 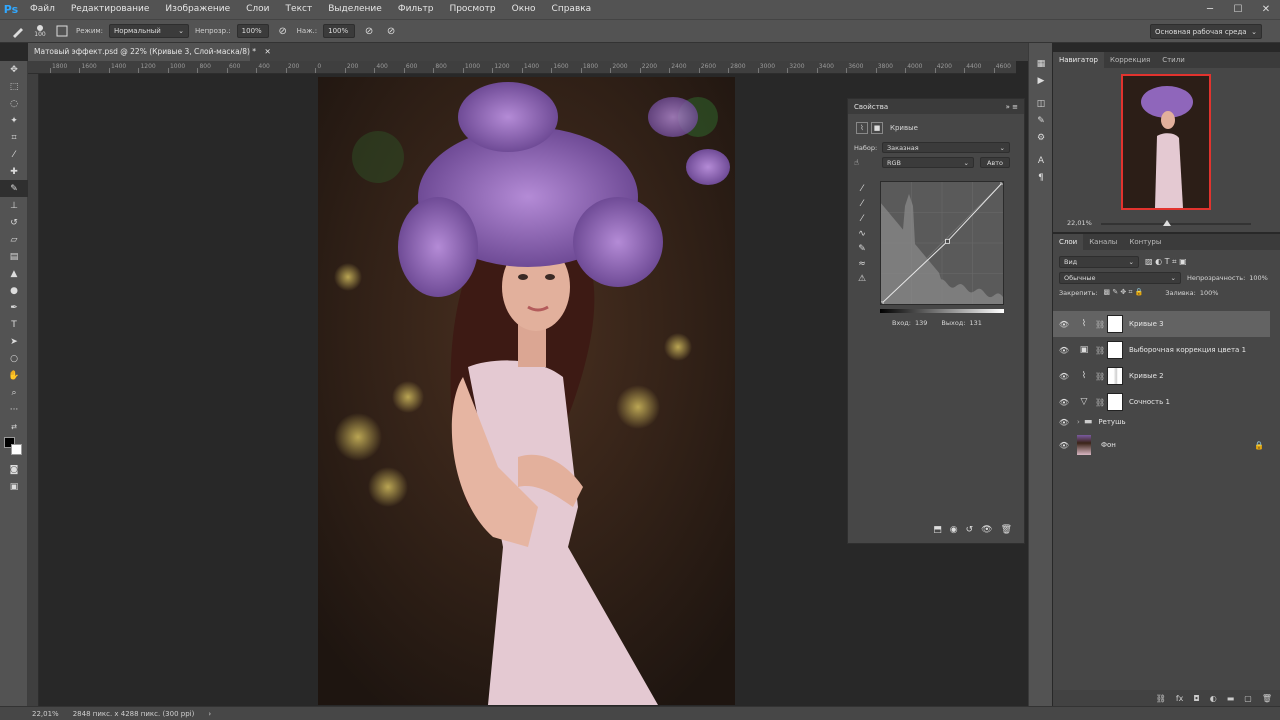 I want to click on layer-group-retouch: 👁 › ▬ Ретушь, so click(x=1161, y=422).